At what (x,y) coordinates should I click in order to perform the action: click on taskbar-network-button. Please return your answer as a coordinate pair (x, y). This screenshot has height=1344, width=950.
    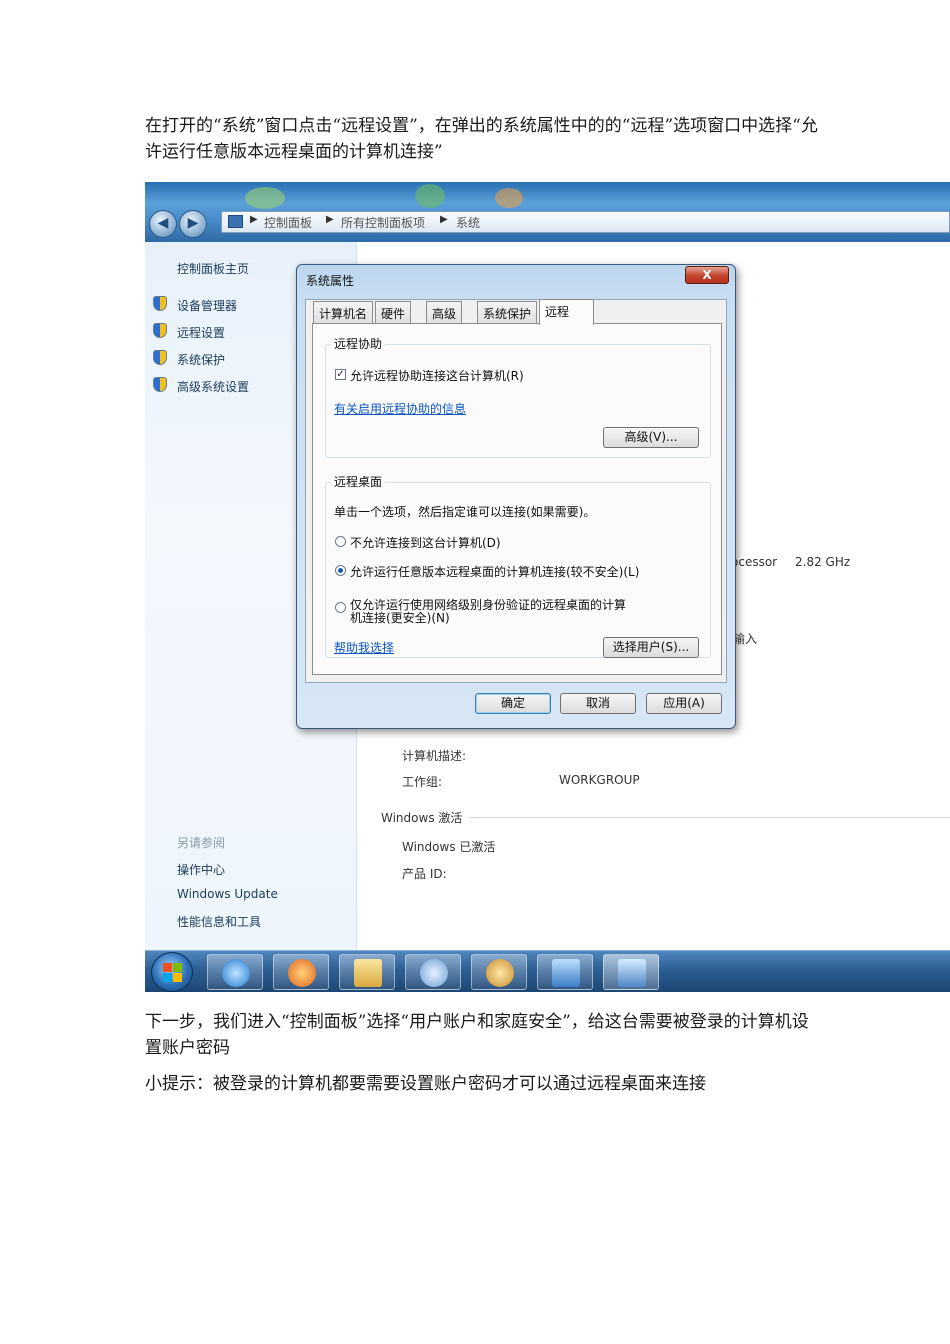
    Looking at the image, I should click on (433, 972).